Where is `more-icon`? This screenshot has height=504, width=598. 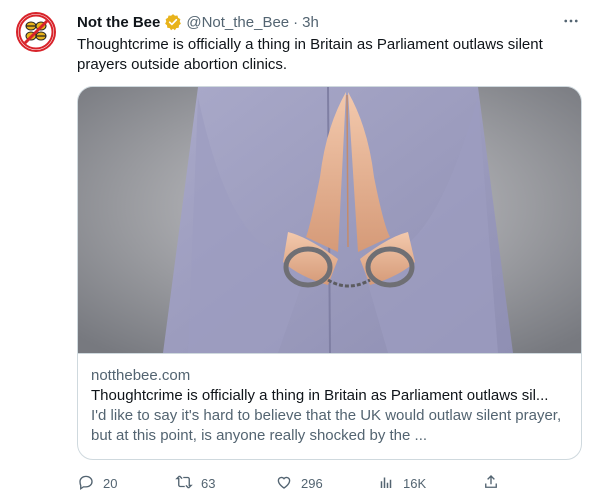 more-icon is located at coordinates (571, 21).